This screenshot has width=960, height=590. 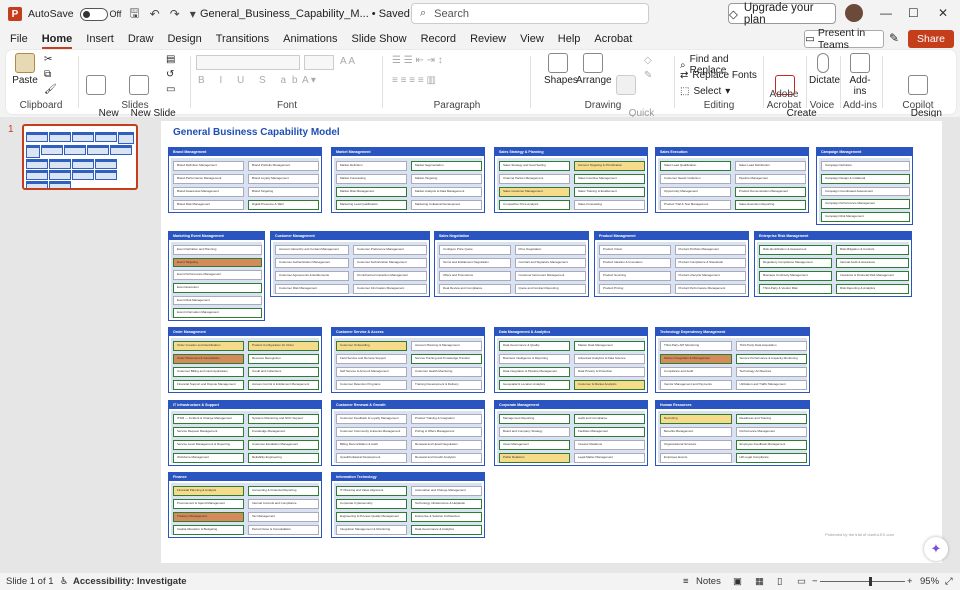 What do you see at coordinates (550, 263) in the screenshot?
I see `capability-item: Contract and Signature Management` at bounding box center [550, 263].